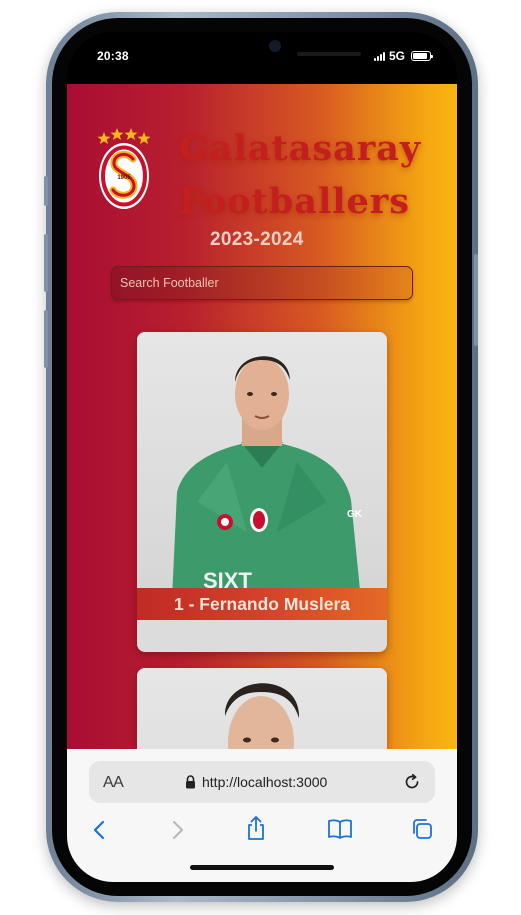  Describe the element at coordinates (46, 263) in the screenshot. I see `volume-up-button` at that location.